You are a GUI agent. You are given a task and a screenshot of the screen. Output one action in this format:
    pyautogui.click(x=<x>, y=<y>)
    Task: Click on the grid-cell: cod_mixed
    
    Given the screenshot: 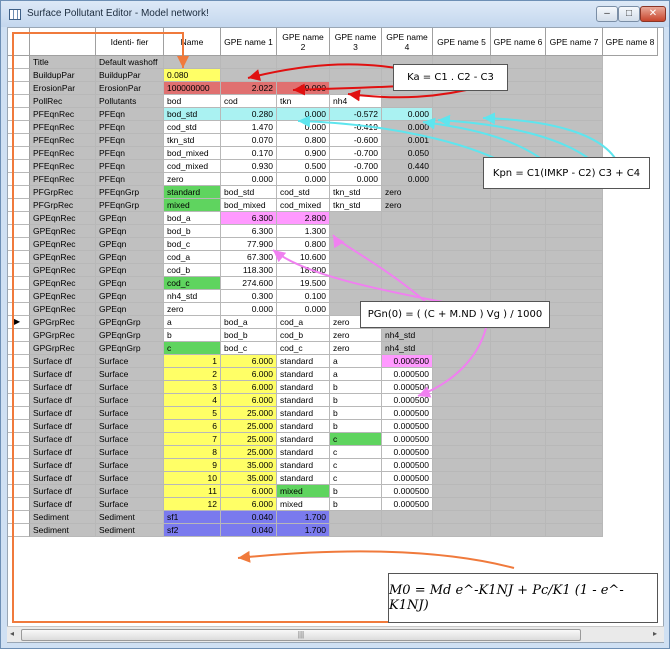 What is the action you would take?
    pyautogui.click(x=192, y=166)
    